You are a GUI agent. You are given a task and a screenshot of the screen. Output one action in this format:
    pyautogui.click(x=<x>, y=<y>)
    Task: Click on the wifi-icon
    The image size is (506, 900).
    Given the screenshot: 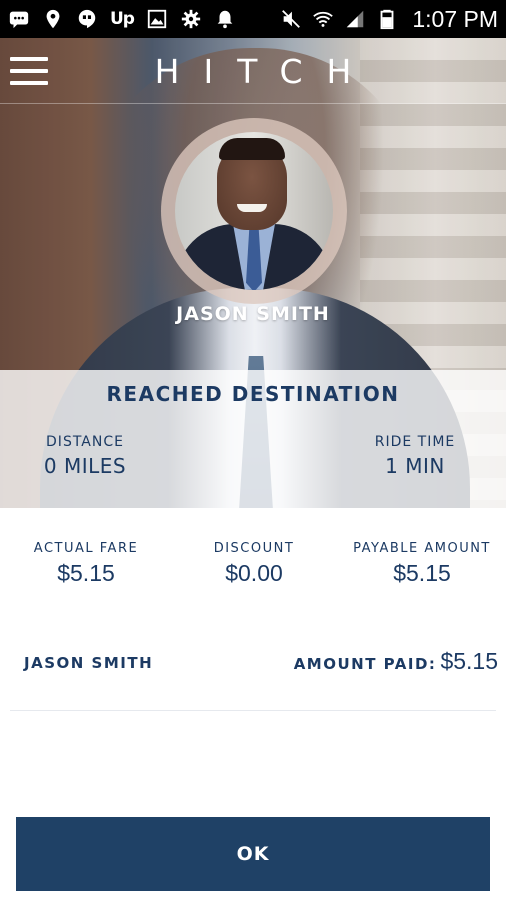 What is the action you would take?
    pyautogui.click(x=323, y=19)
    